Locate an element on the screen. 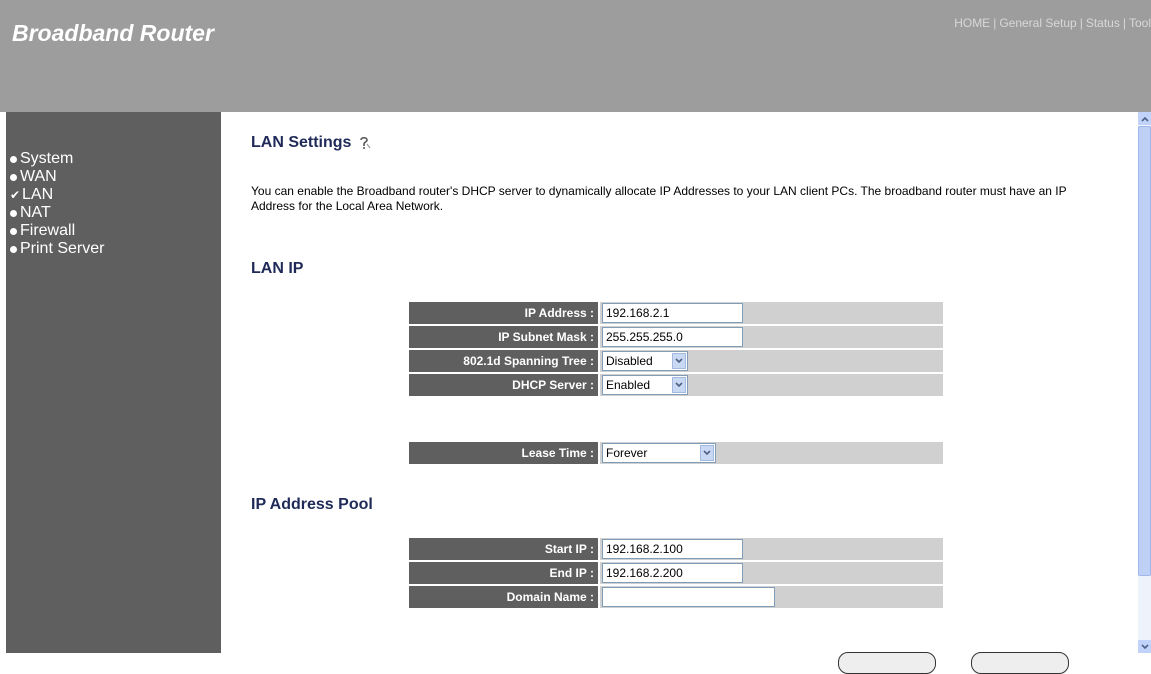 This screenshot has width=1151, height=674. start-ip-row: Start IP : is located at coordinates (676, 549).